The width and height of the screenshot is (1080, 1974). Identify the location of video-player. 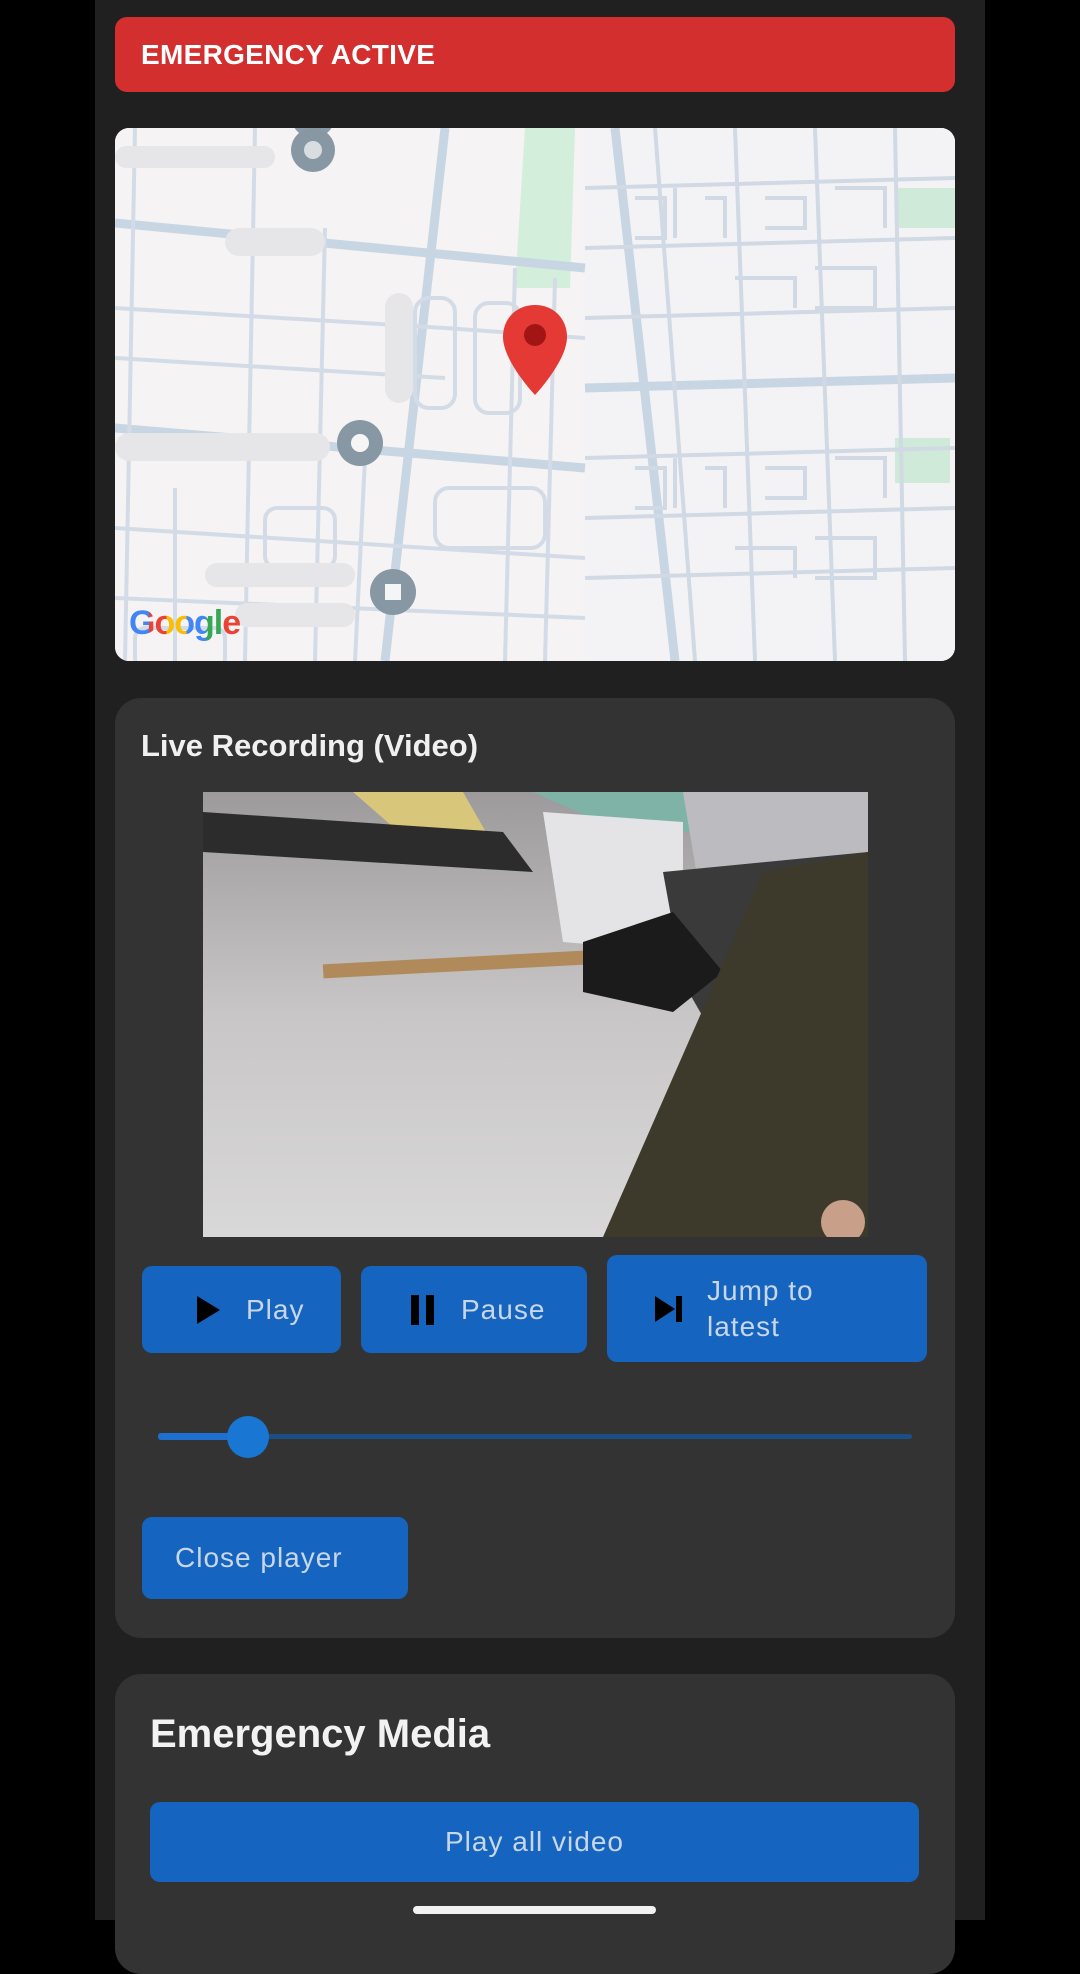
(535, 1014).